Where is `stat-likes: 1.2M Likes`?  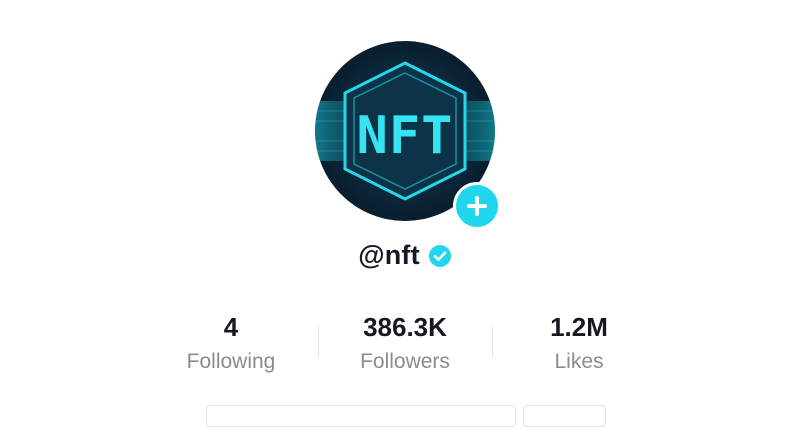
stat-likes: 1.2M Likes is located at coordinates (579, 344).